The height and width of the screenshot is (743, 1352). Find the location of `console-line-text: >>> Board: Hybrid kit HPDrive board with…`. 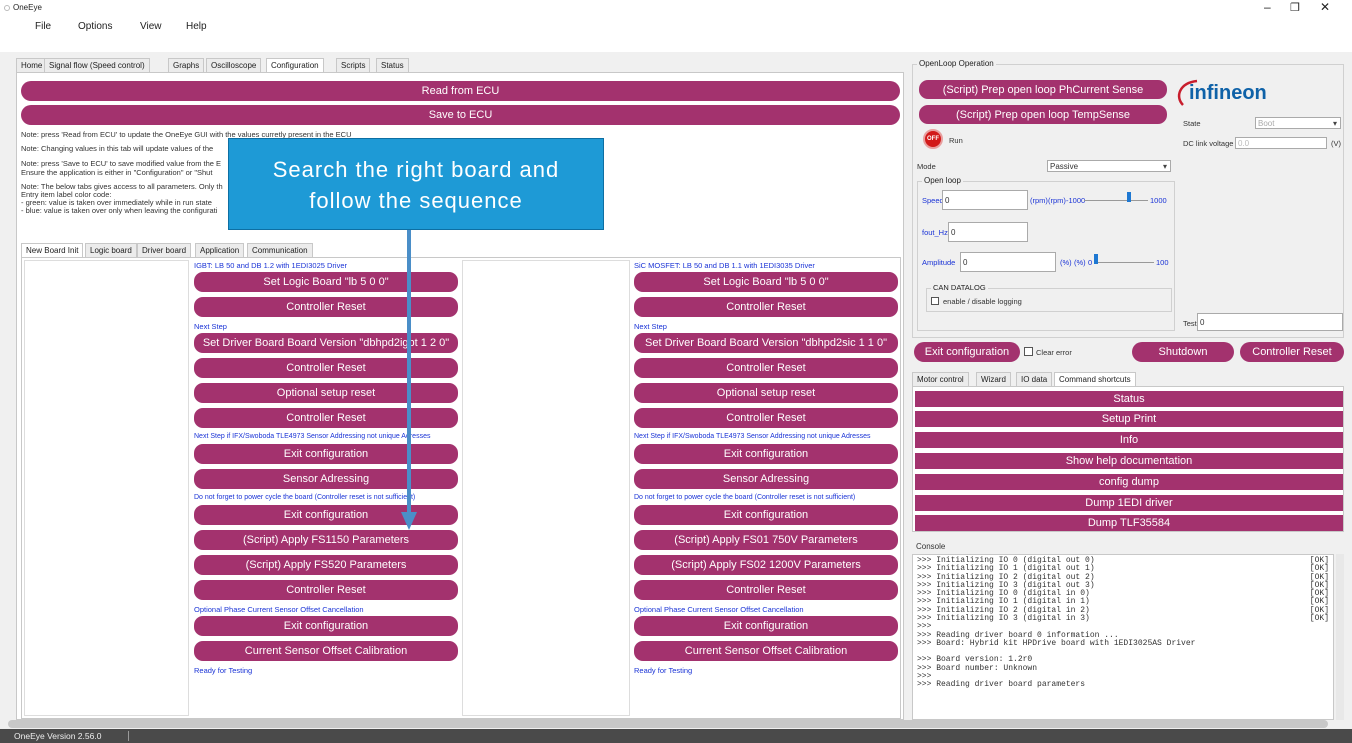

console-line-text: >>> Board: Hybrid kit HPDrive board with… is located at coordinates (1056, 643).